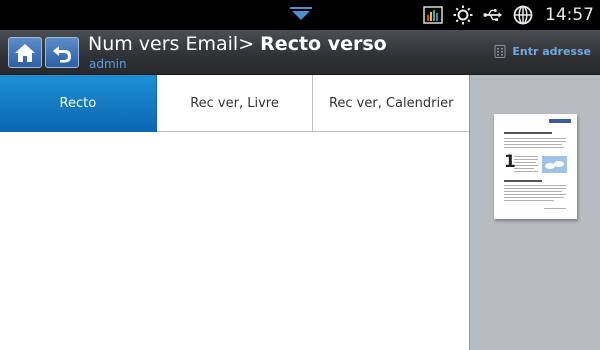  I want to click on enter-address-button: Entr adresse, so click(542, 51).